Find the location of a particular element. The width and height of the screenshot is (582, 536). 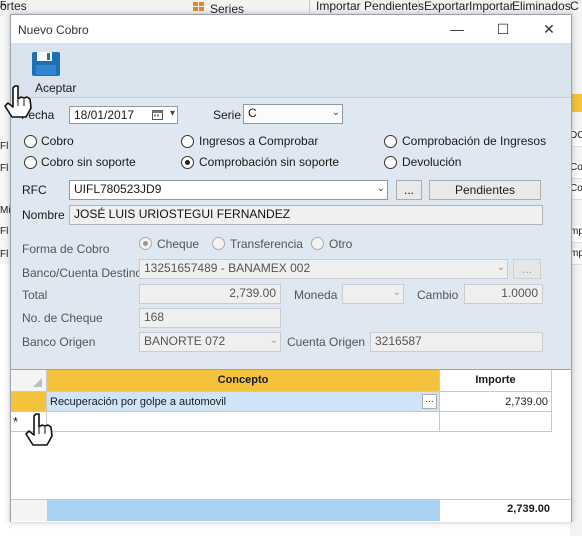

banco-origen-value: BANORTE 072 is located at coordinates (185, 341).